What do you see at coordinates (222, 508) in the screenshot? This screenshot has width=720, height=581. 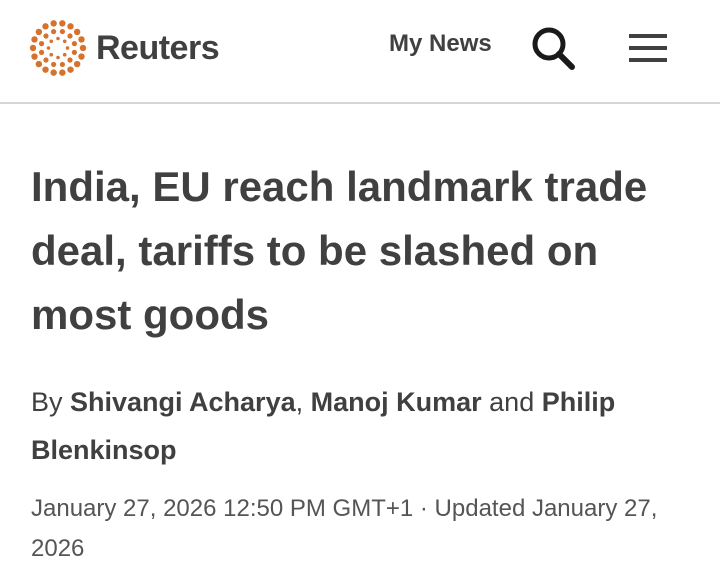 I see `published-date: January 27, 2026 12:50 PM GMT+1` at bounding box center [222, 508].